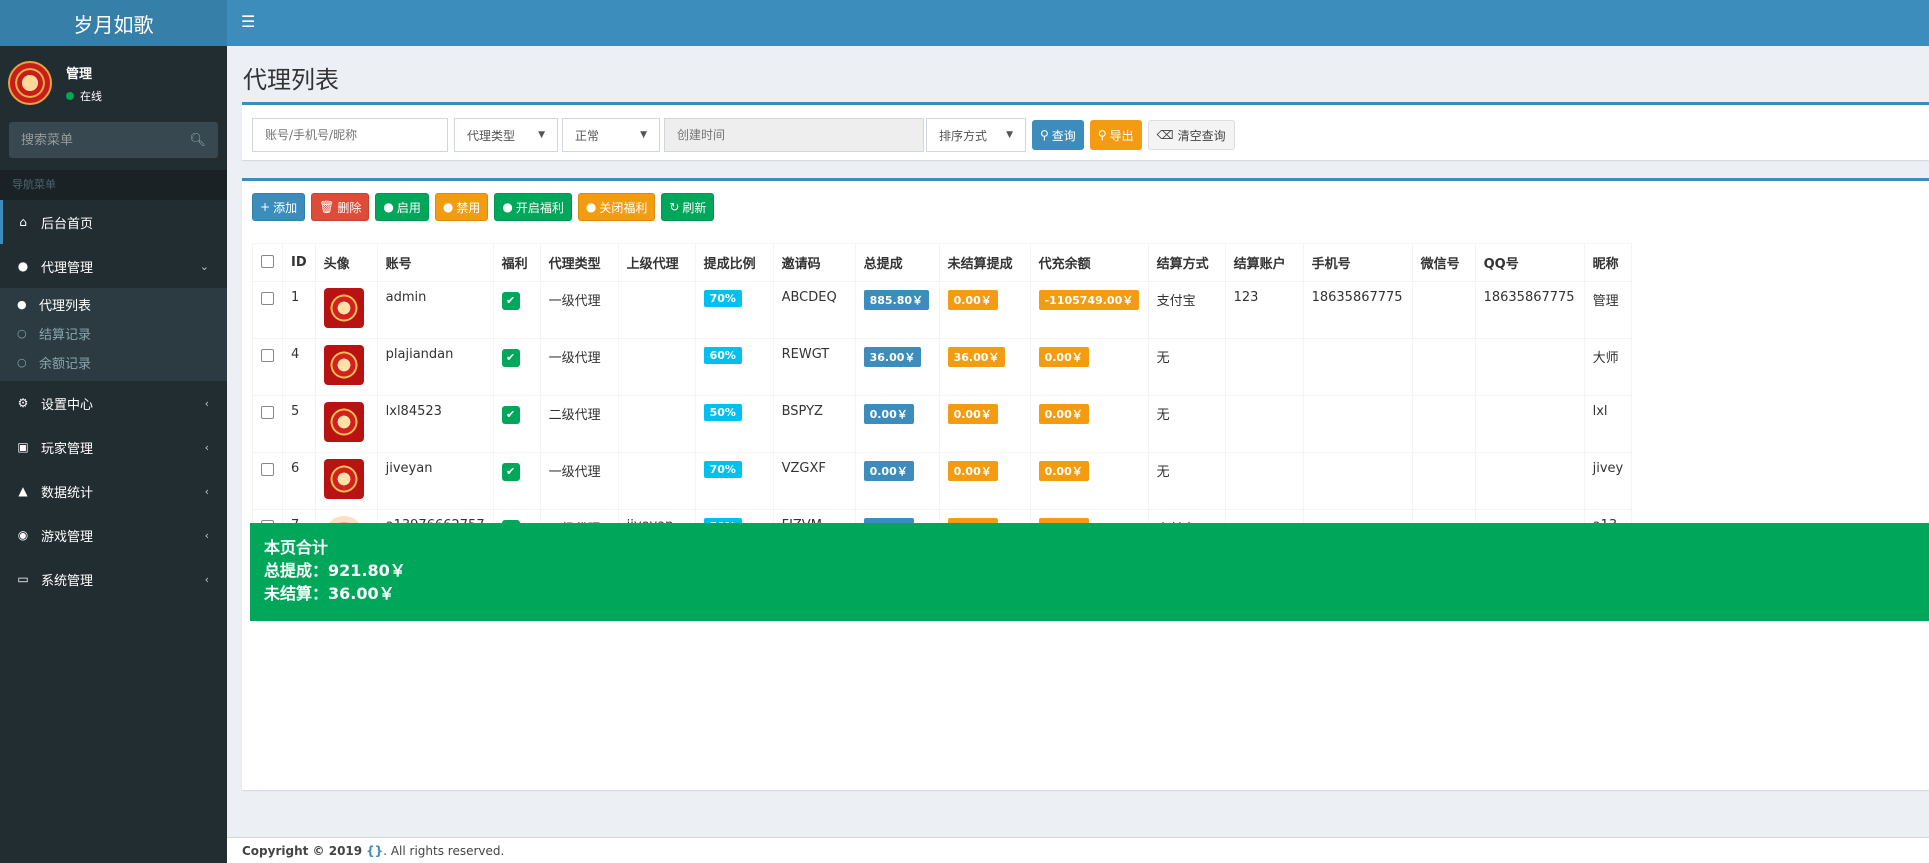 This screenshot has height=863, width=1929. Describe the element at coordinates (113, 362) in the screenshot. I see `submenu-item-balance: ○ 余额记录` at that location.